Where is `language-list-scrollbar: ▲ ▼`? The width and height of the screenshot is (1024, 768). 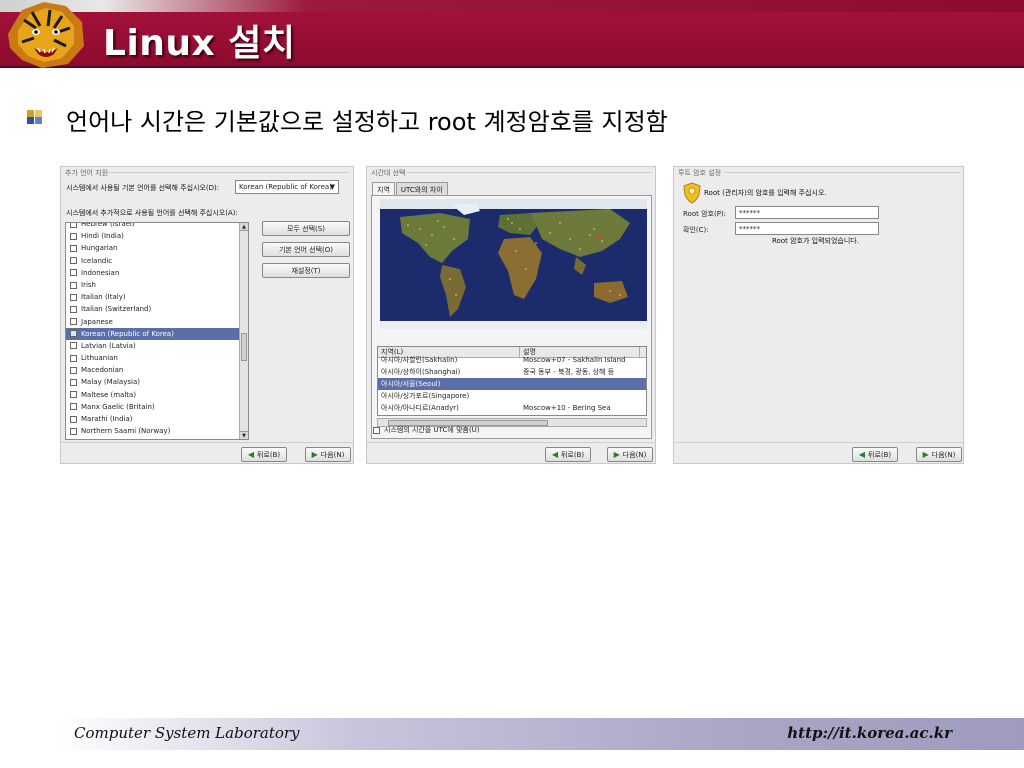
language-list-scrollbar: ▲ ▼ is located at coordinates (243, 331).